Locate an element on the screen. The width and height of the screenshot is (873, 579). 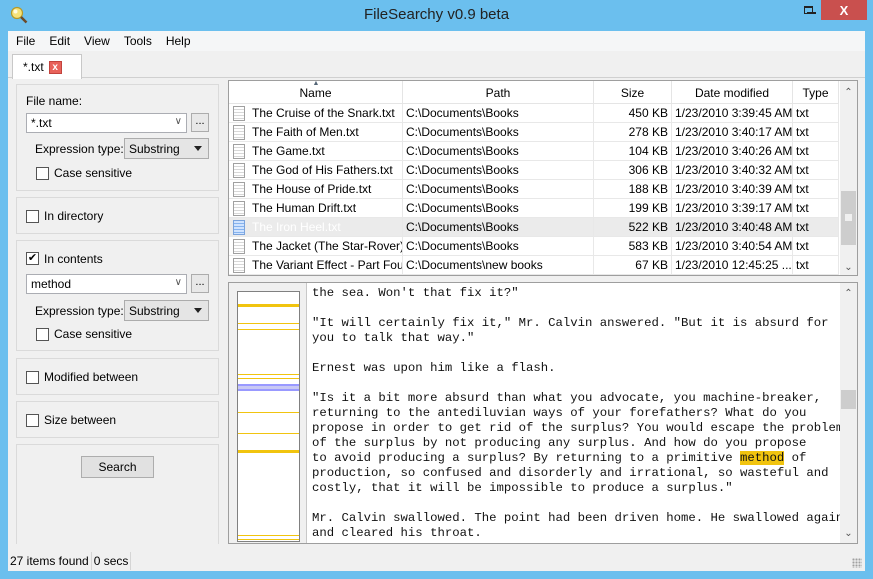
menu-tools: Tools is located at coordinates (141, 41).